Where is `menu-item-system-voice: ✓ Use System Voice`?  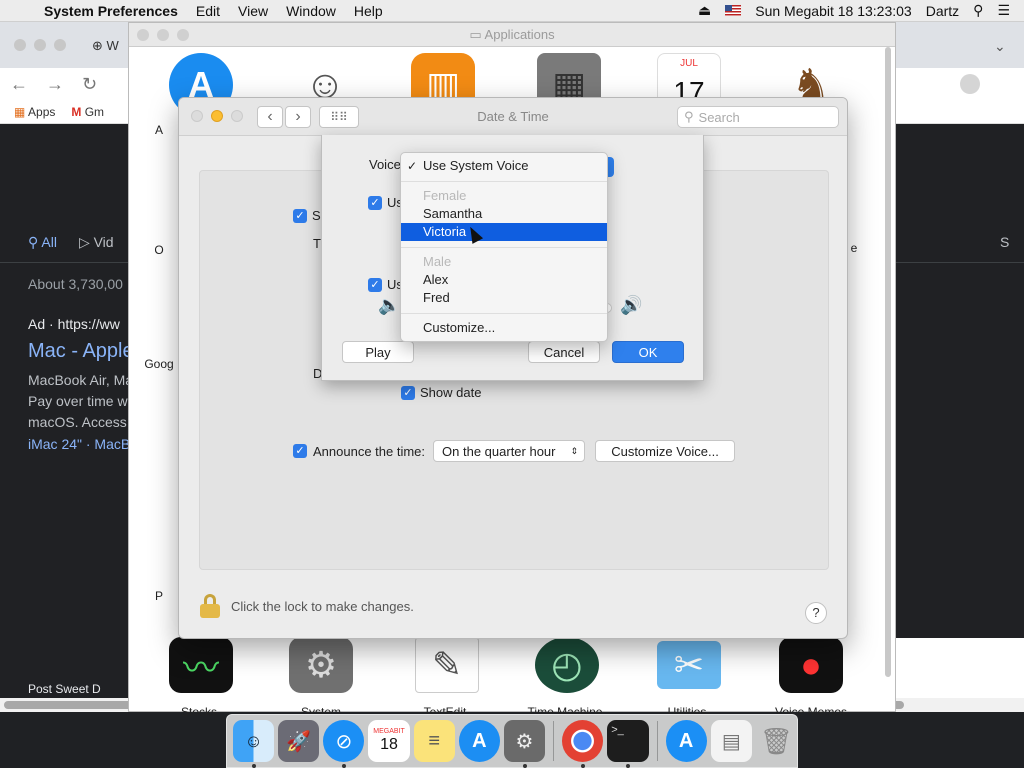 menu-item-system-voice: ✓ Use System Voice is located at coordinates (504, 166).